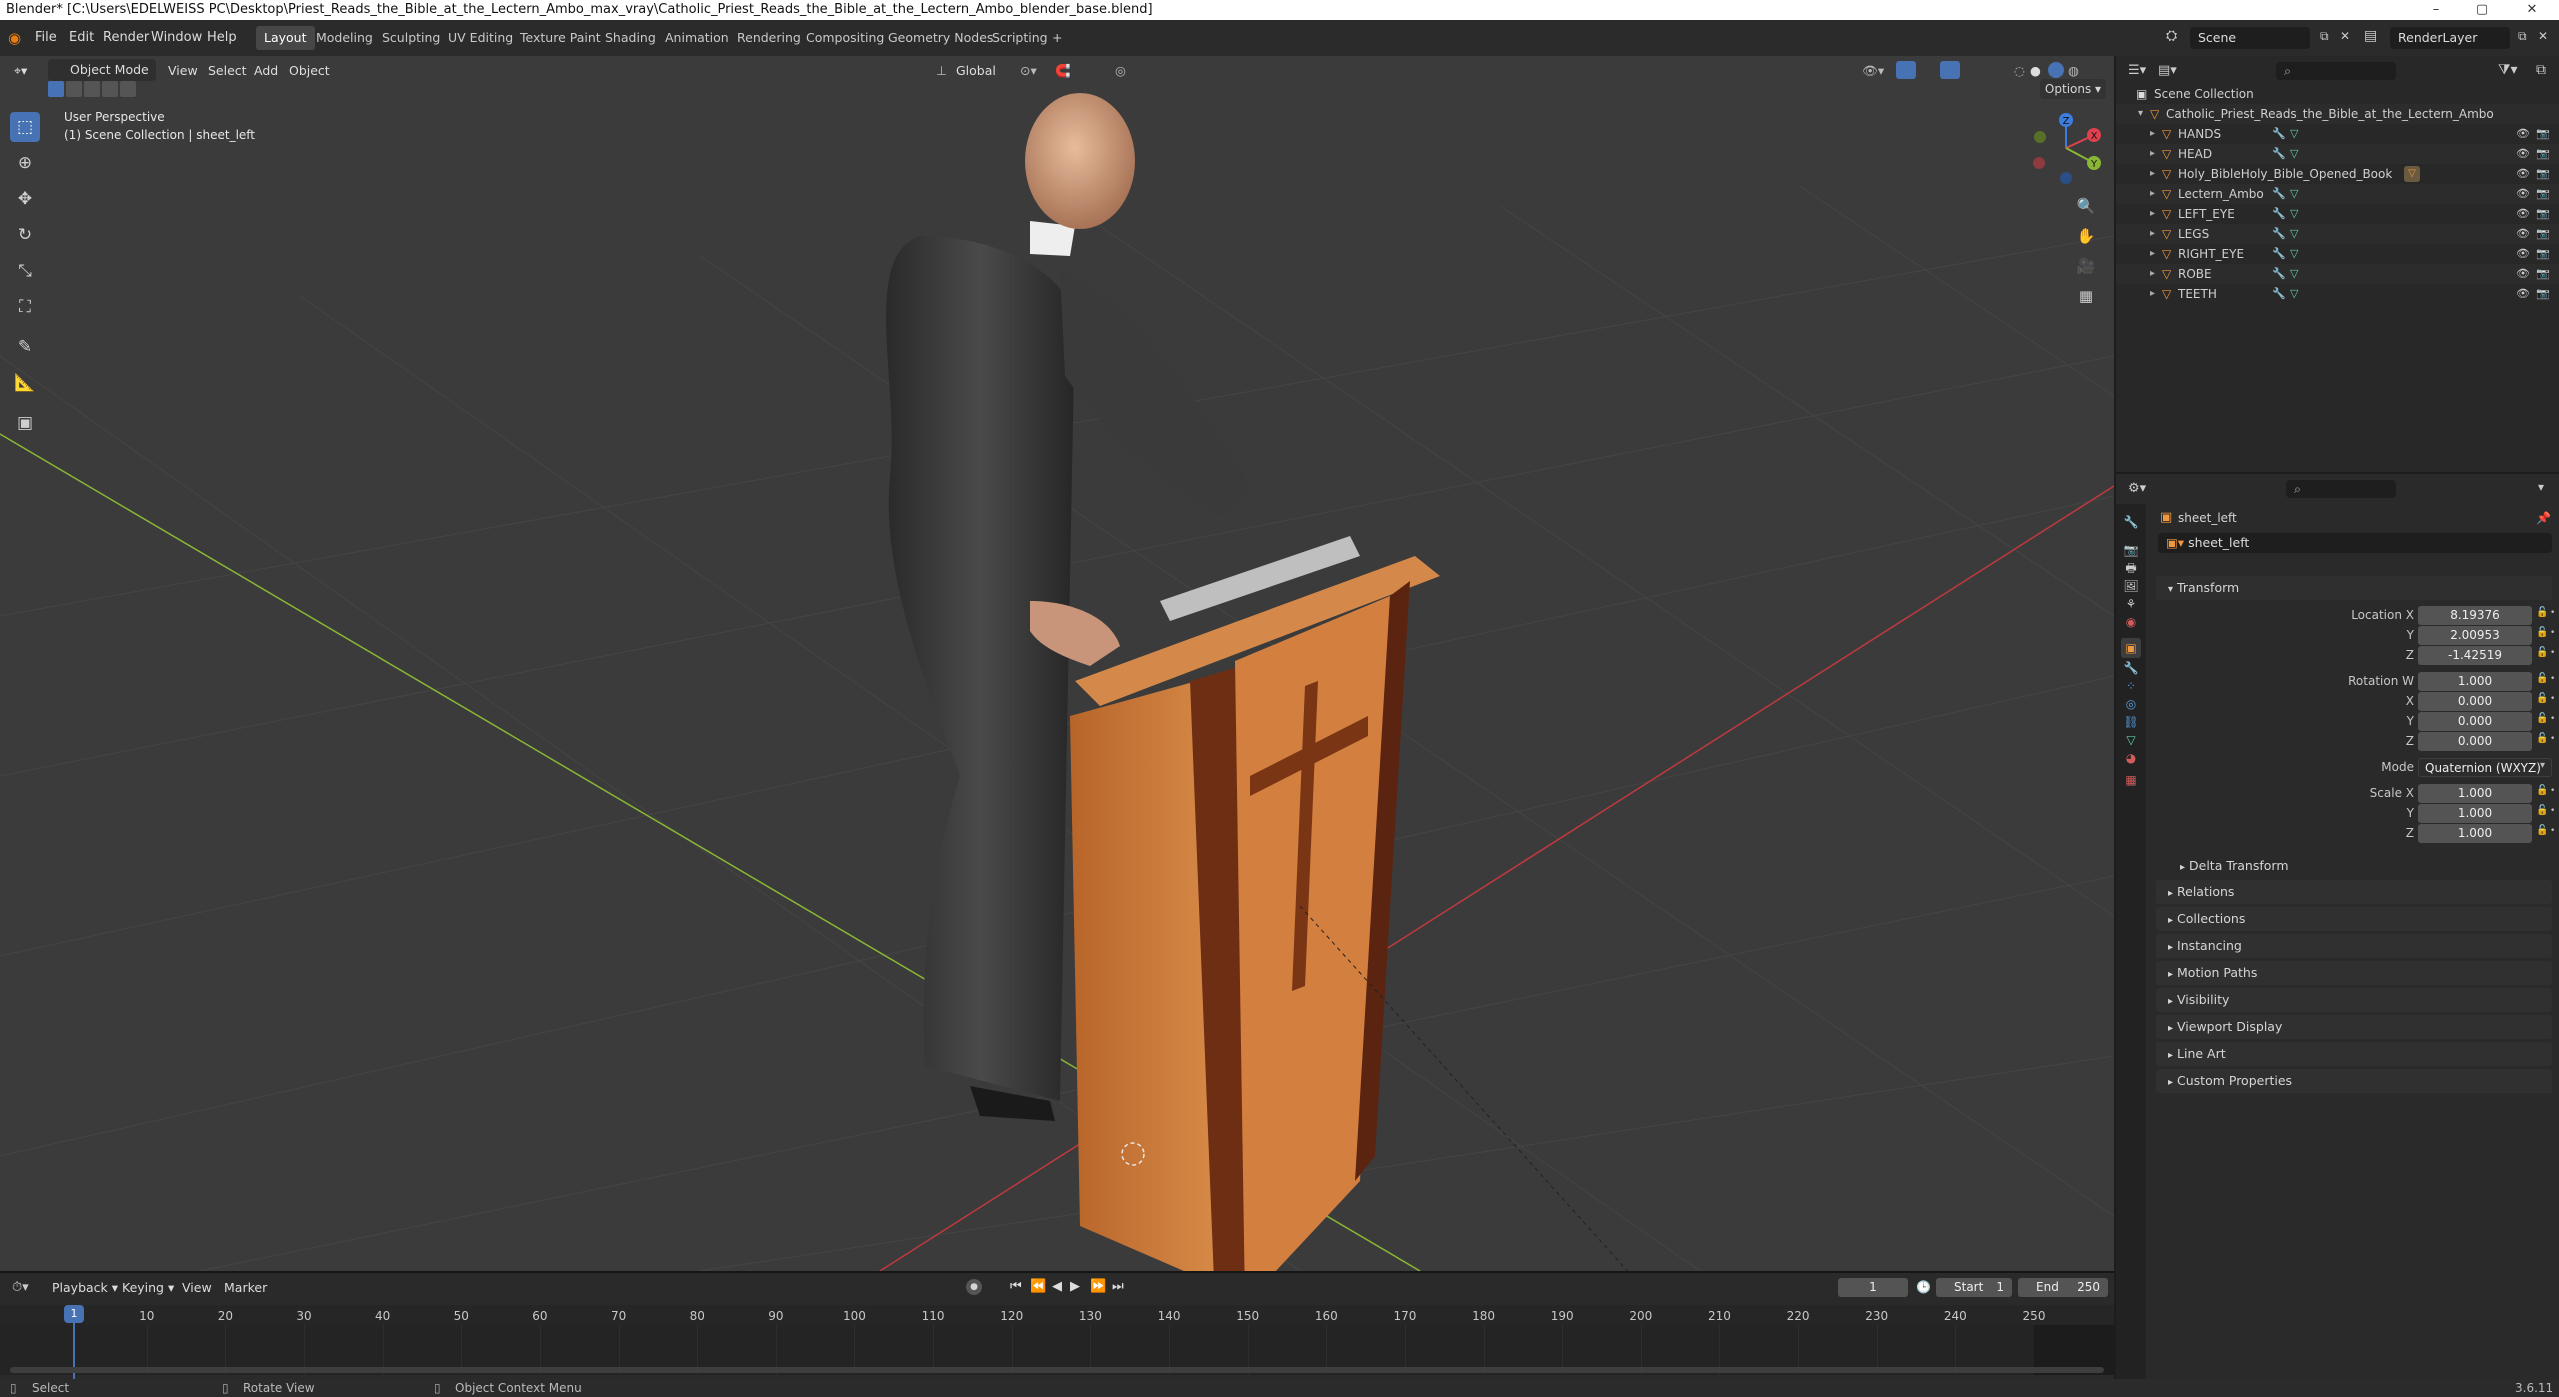 Image resolution: width=2559 pixels, height=1397 pixels. I want to click on timeline-scrollbar, so click(1057, 1370).